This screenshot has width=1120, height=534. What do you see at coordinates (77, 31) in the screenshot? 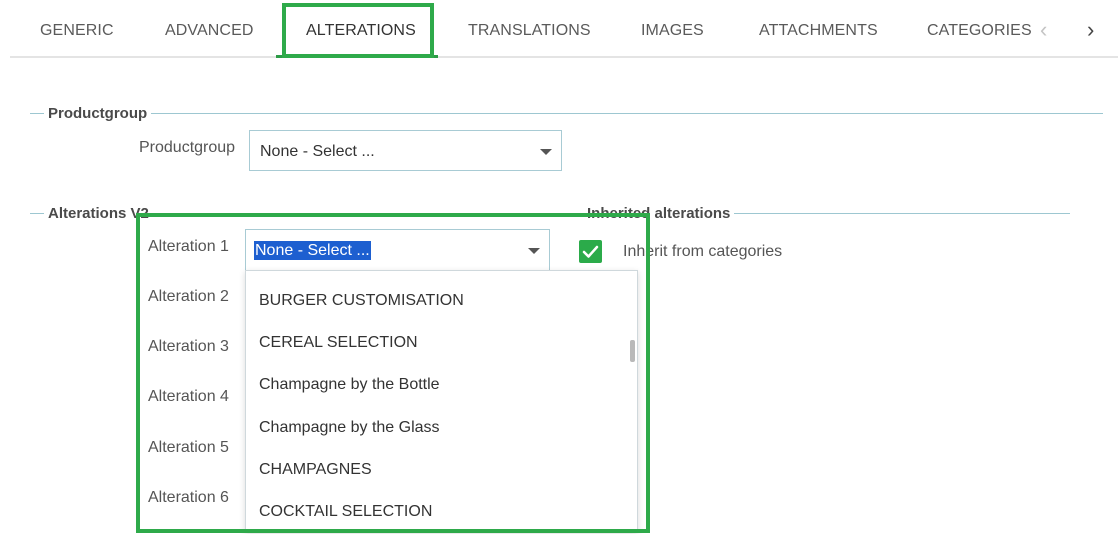
I see `tab-generic: GENERIC` at bounding box center [77, 31].